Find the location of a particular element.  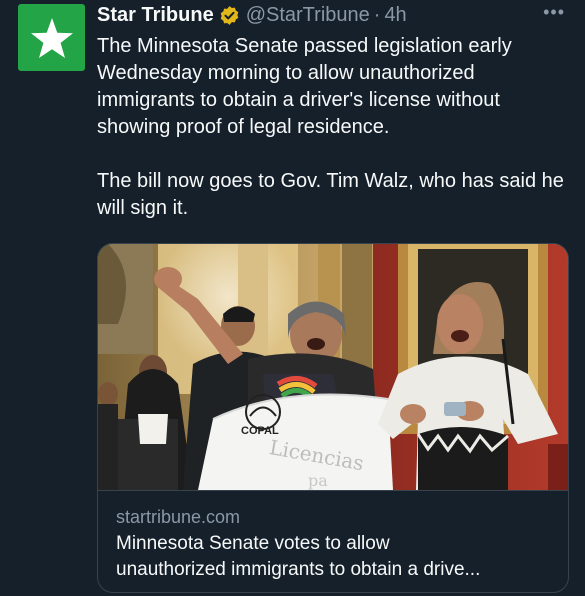

author-handle: @StarTribune is located at coordinates (308, 15).